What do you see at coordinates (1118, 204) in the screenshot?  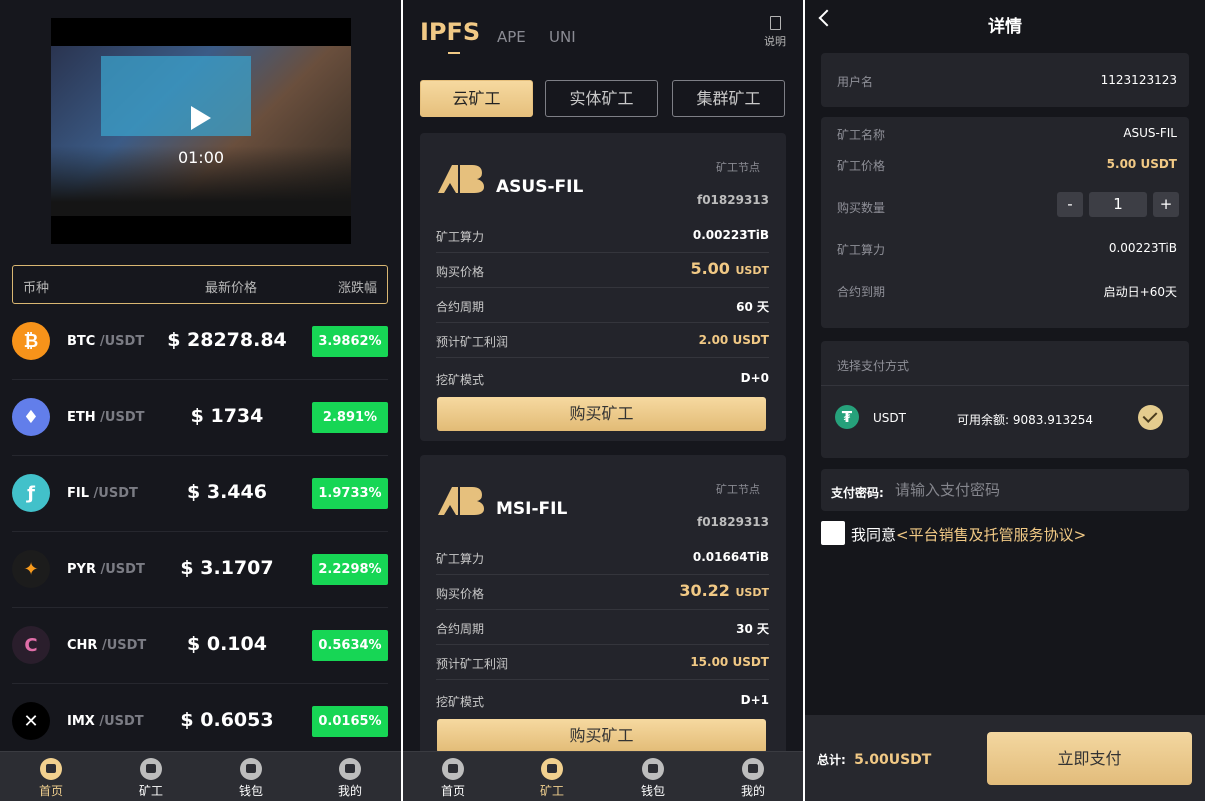 I see `quantity-value: 1` at bounding box center [1118, 204].